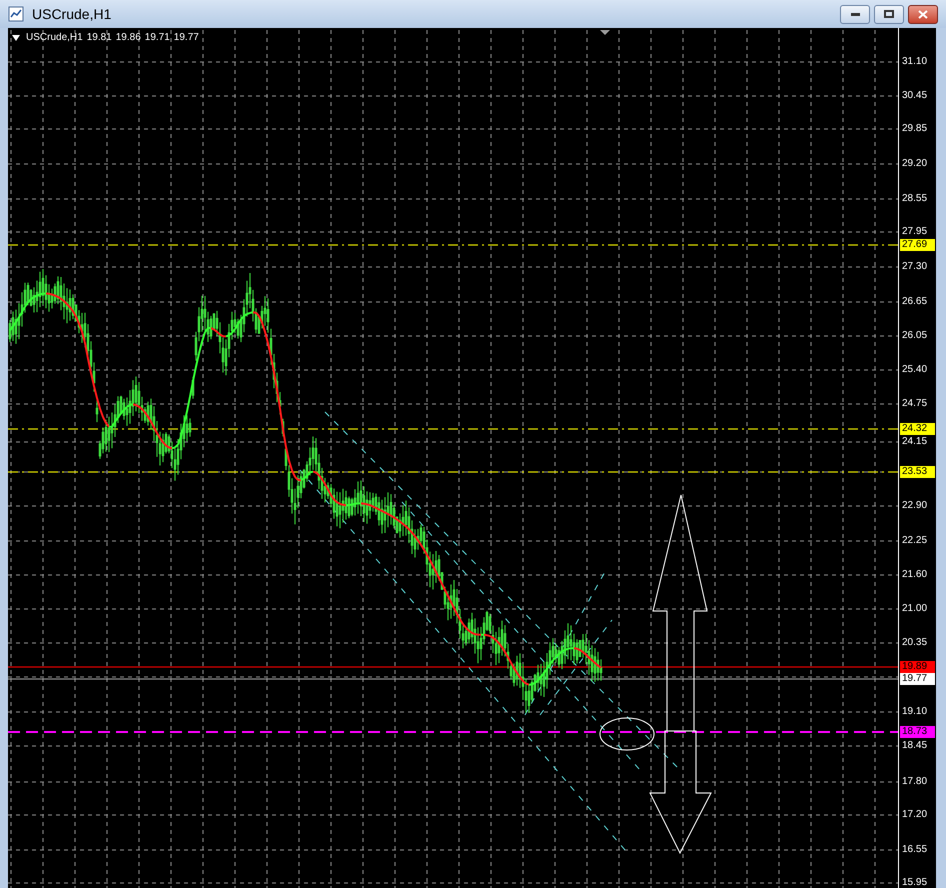 The width and height of the screenshot is (946, 888). I want to click on minimize-button, so click(855, 14).